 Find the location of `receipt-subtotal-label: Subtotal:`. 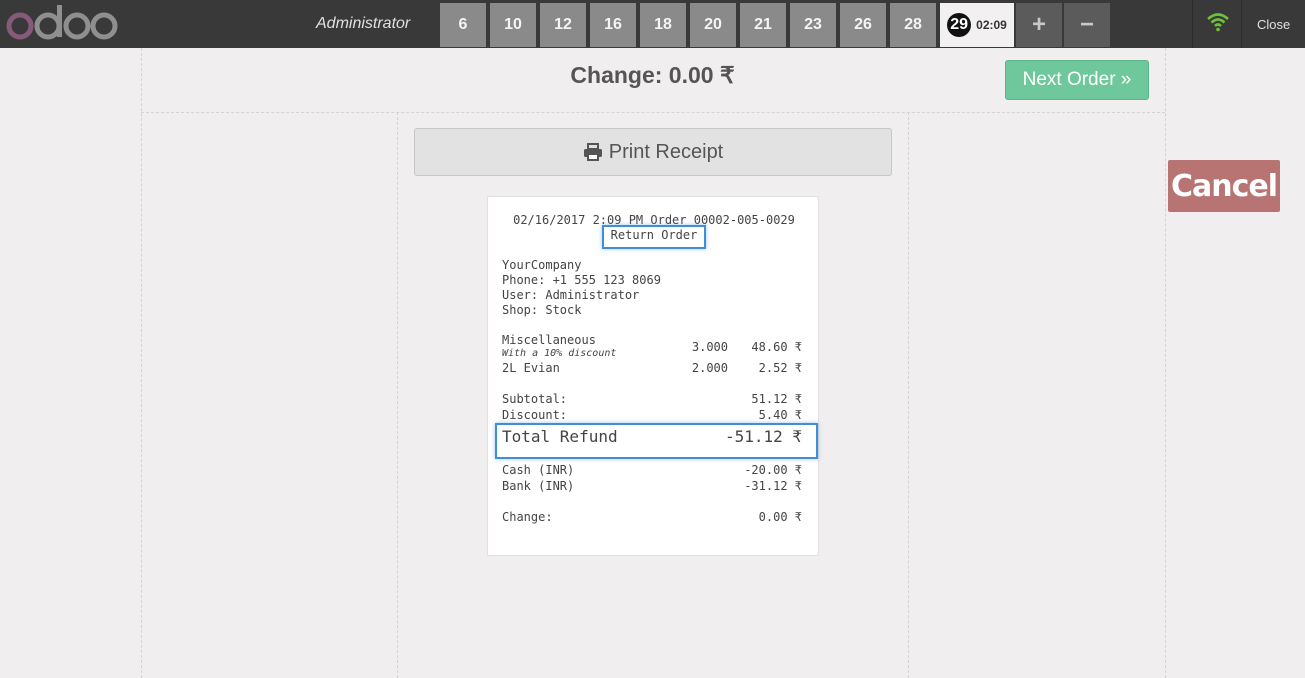

receipt-subtotal-label: Subtotal: is located at coordinates (535, 399).